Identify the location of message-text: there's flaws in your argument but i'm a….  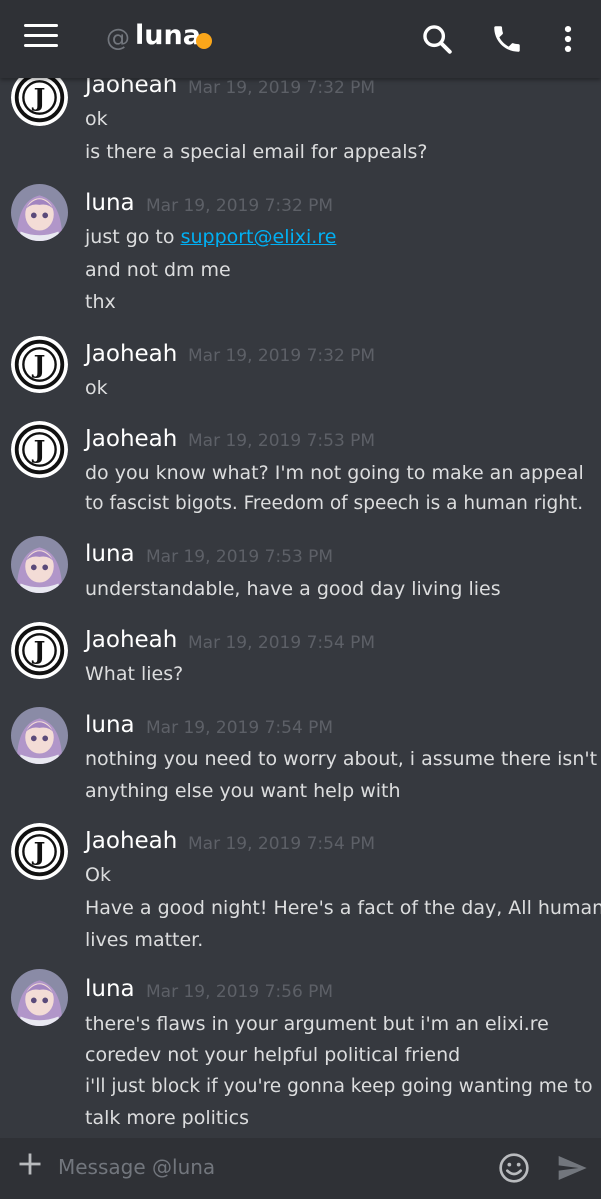
(317, 1024).